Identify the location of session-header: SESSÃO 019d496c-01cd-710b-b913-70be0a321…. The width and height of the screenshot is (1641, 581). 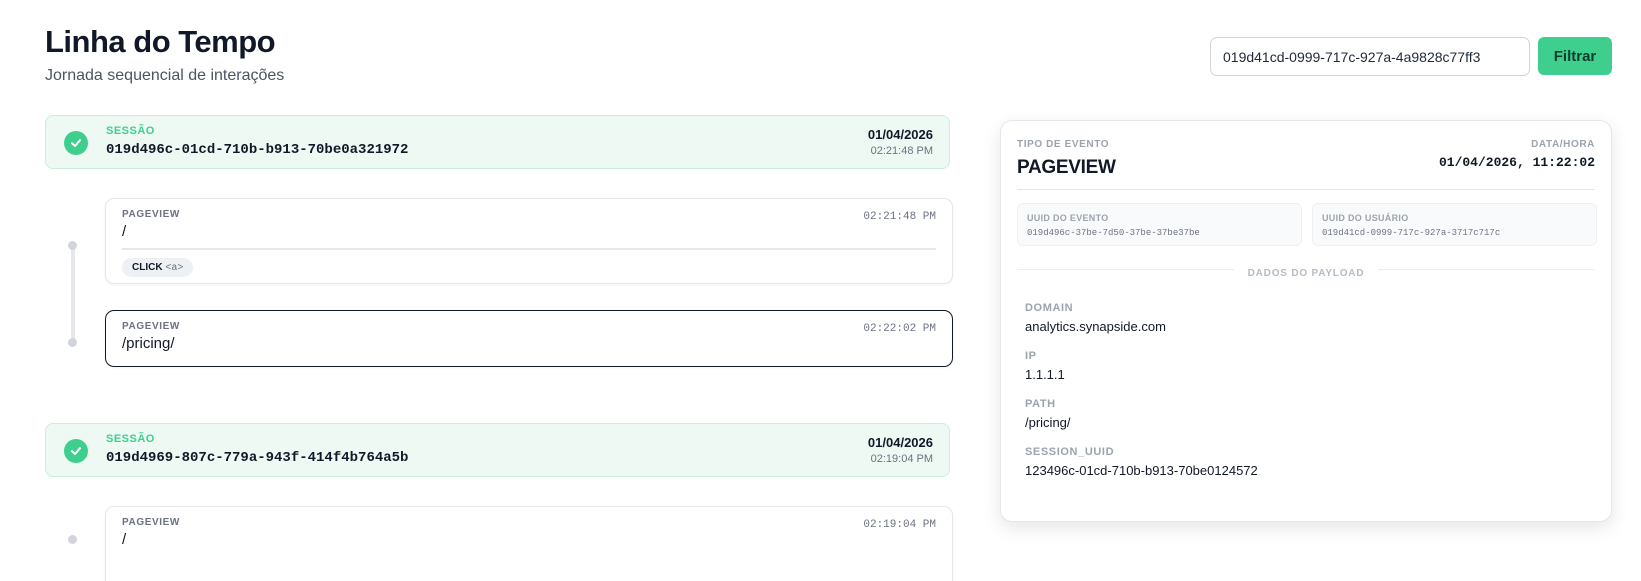
(497, 142).